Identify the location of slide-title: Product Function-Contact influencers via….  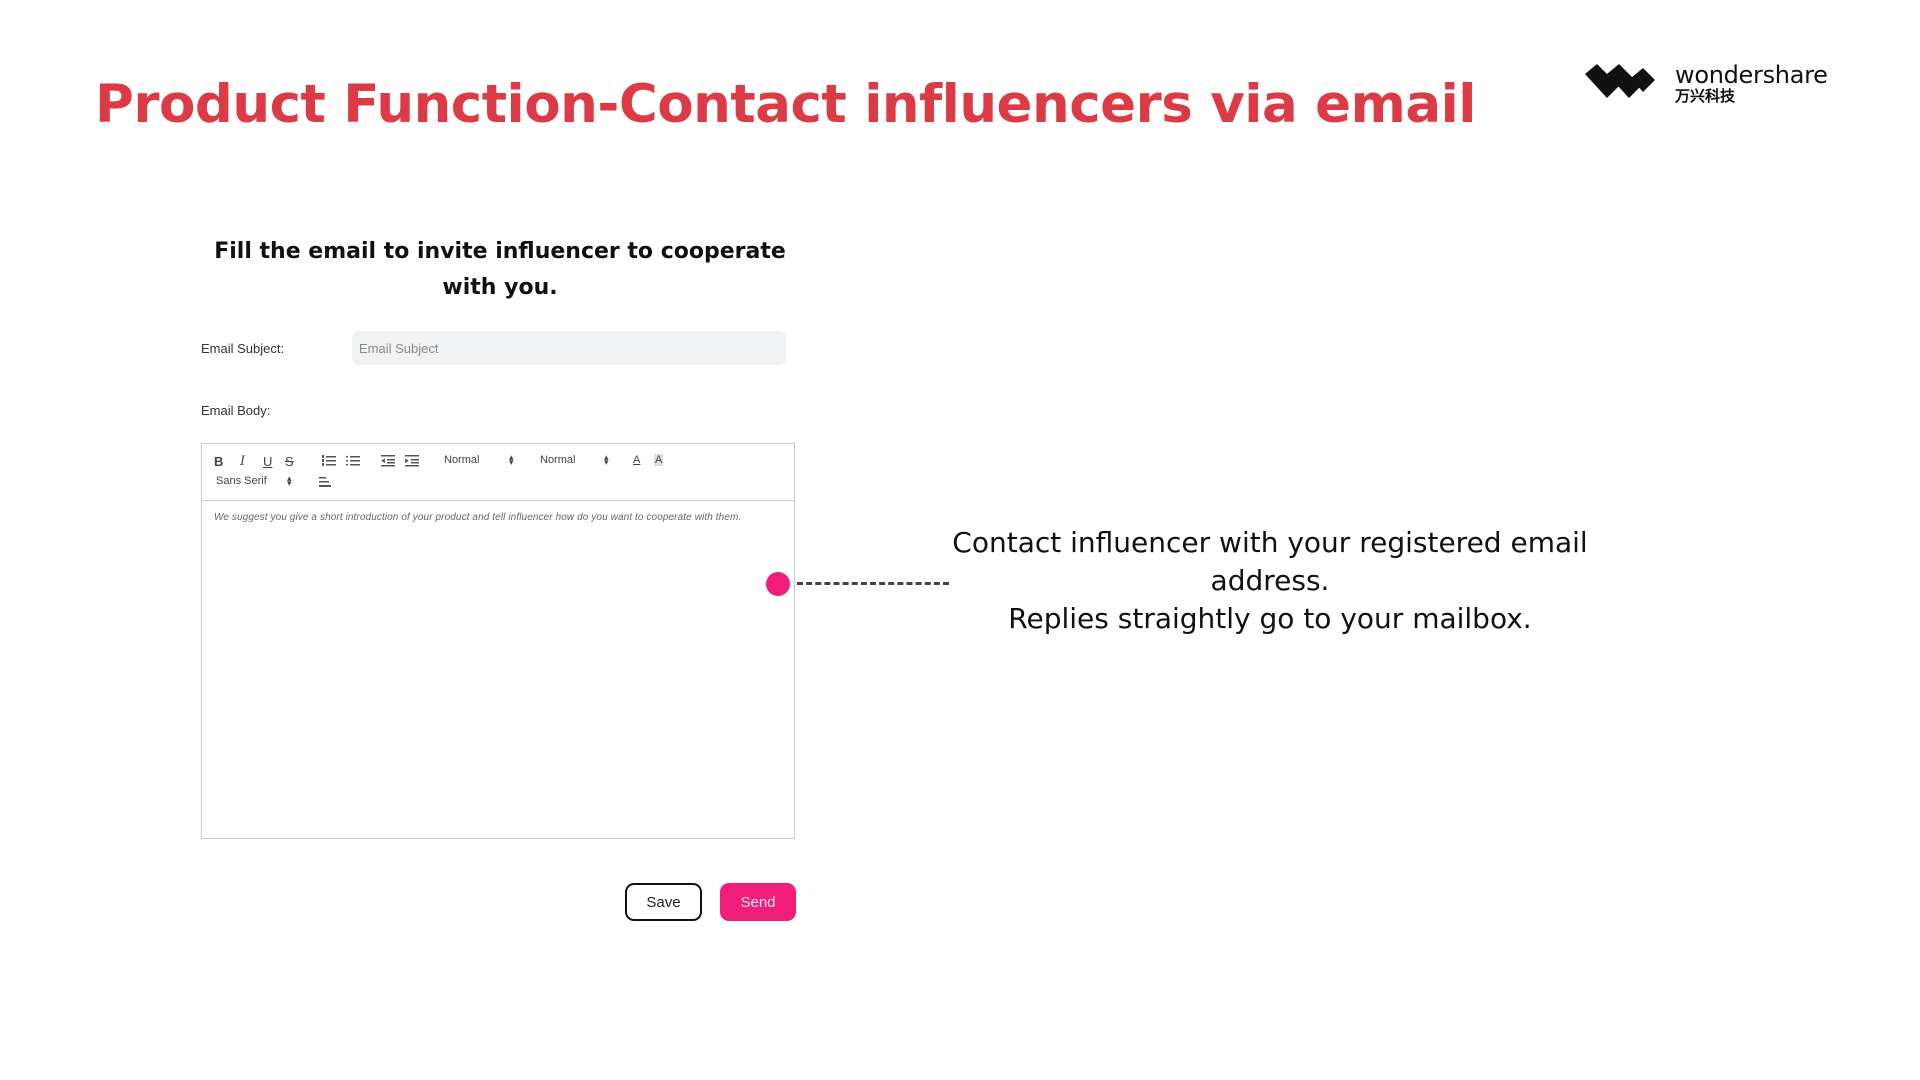
(785, 104).